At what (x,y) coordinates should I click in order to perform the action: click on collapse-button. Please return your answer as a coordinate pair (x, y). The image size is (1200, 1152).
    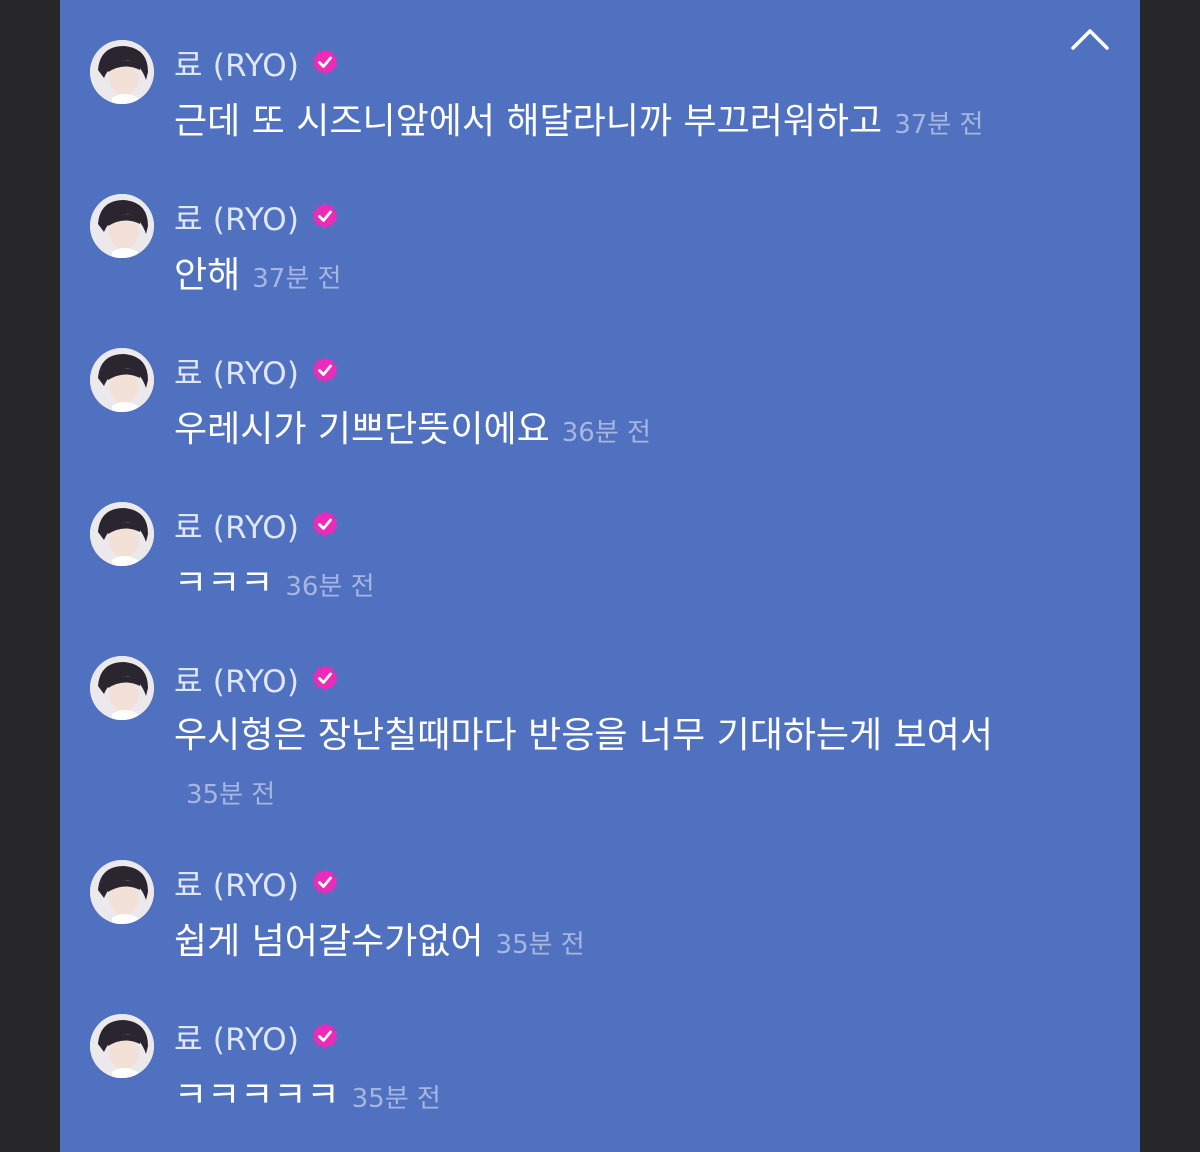
    Looking at the image, I should click on (1090, 39).